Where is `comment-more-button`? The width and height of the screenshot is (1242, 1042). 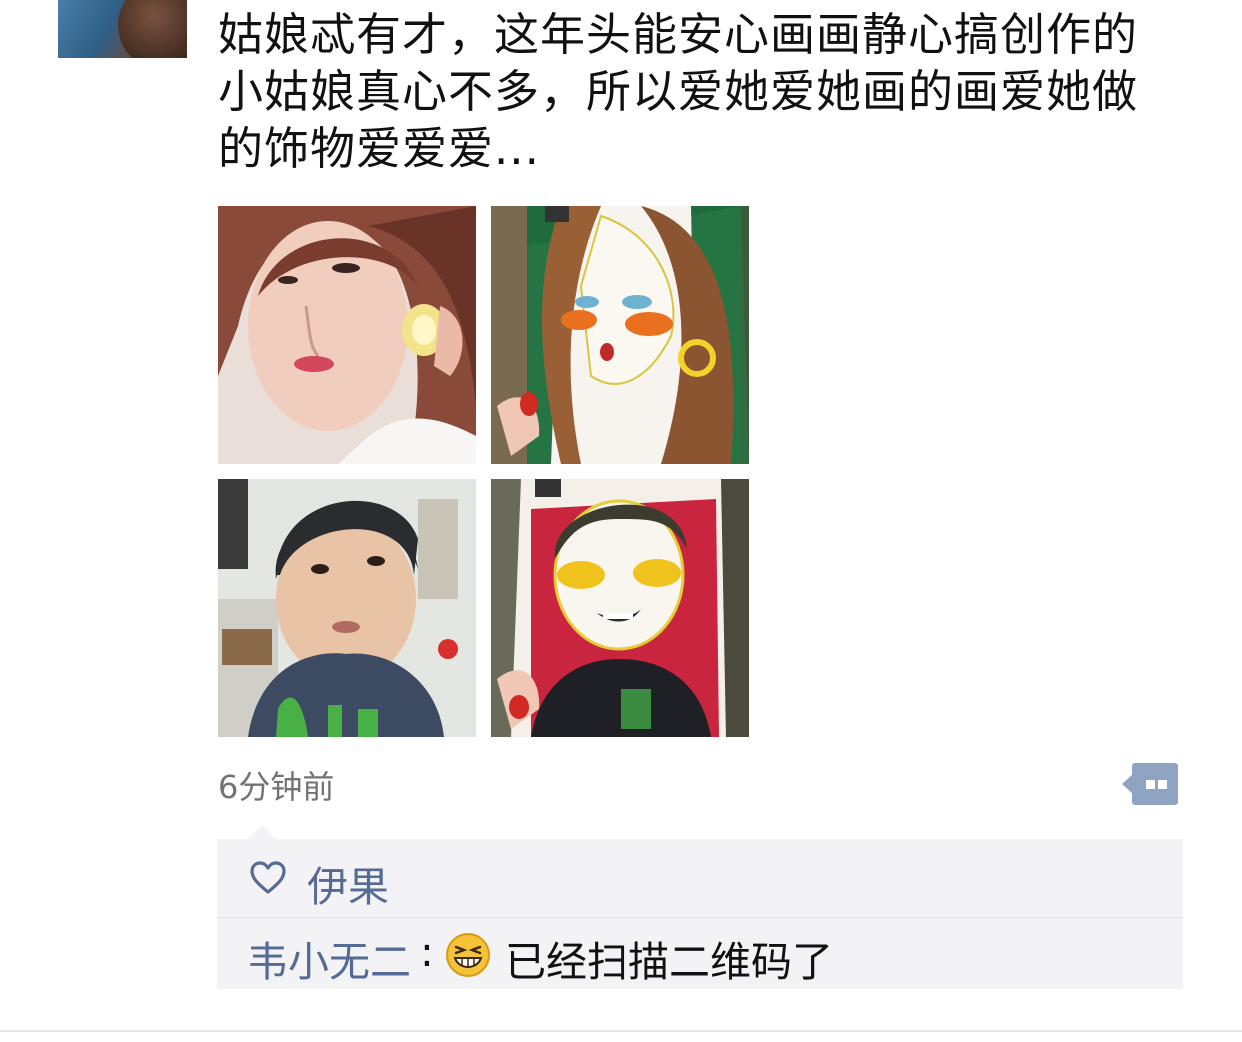
comment-more-button is located at coordinates (1150, 784).